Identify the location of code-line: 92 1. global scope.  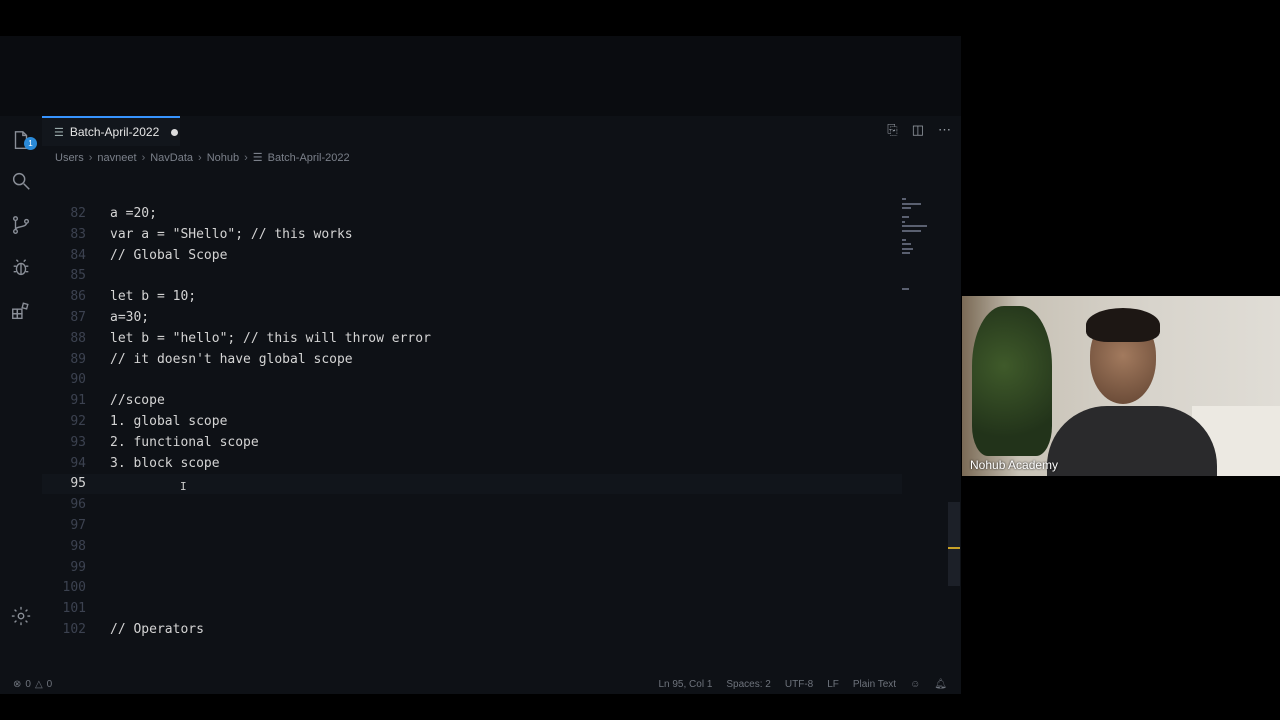
(472, 422).